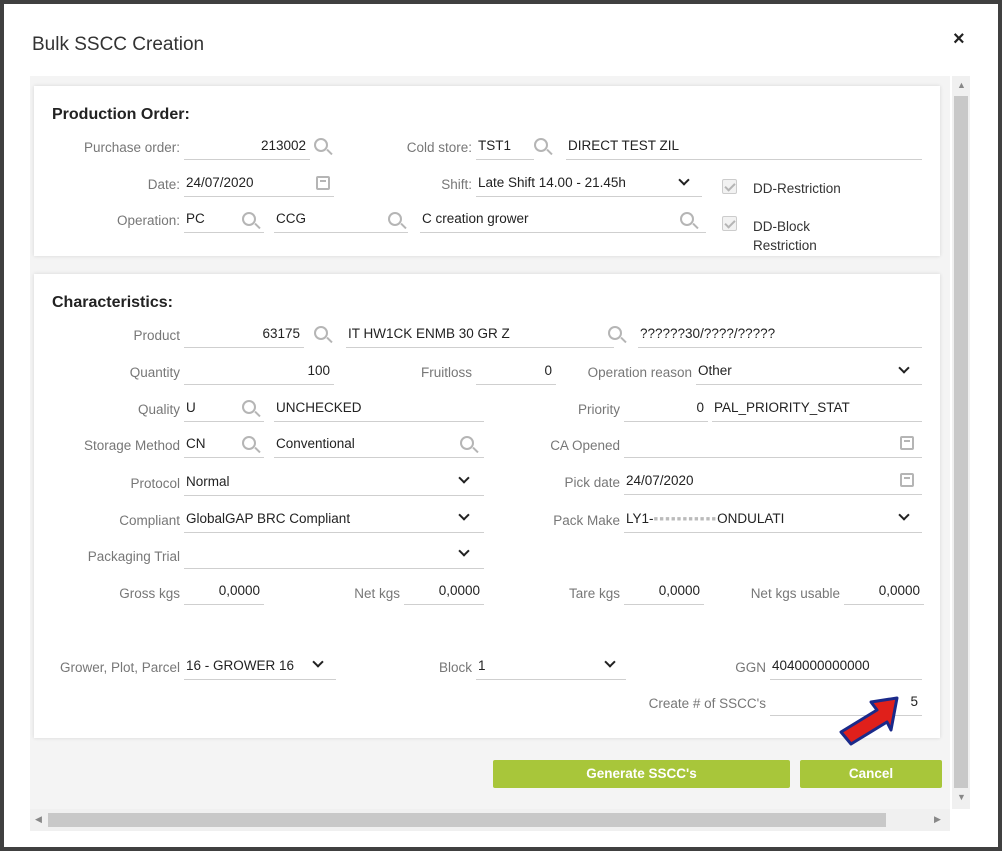 The image size is (1002, 851). I want to click on characteristics-heading: Characteristics:, so click(112, 302).